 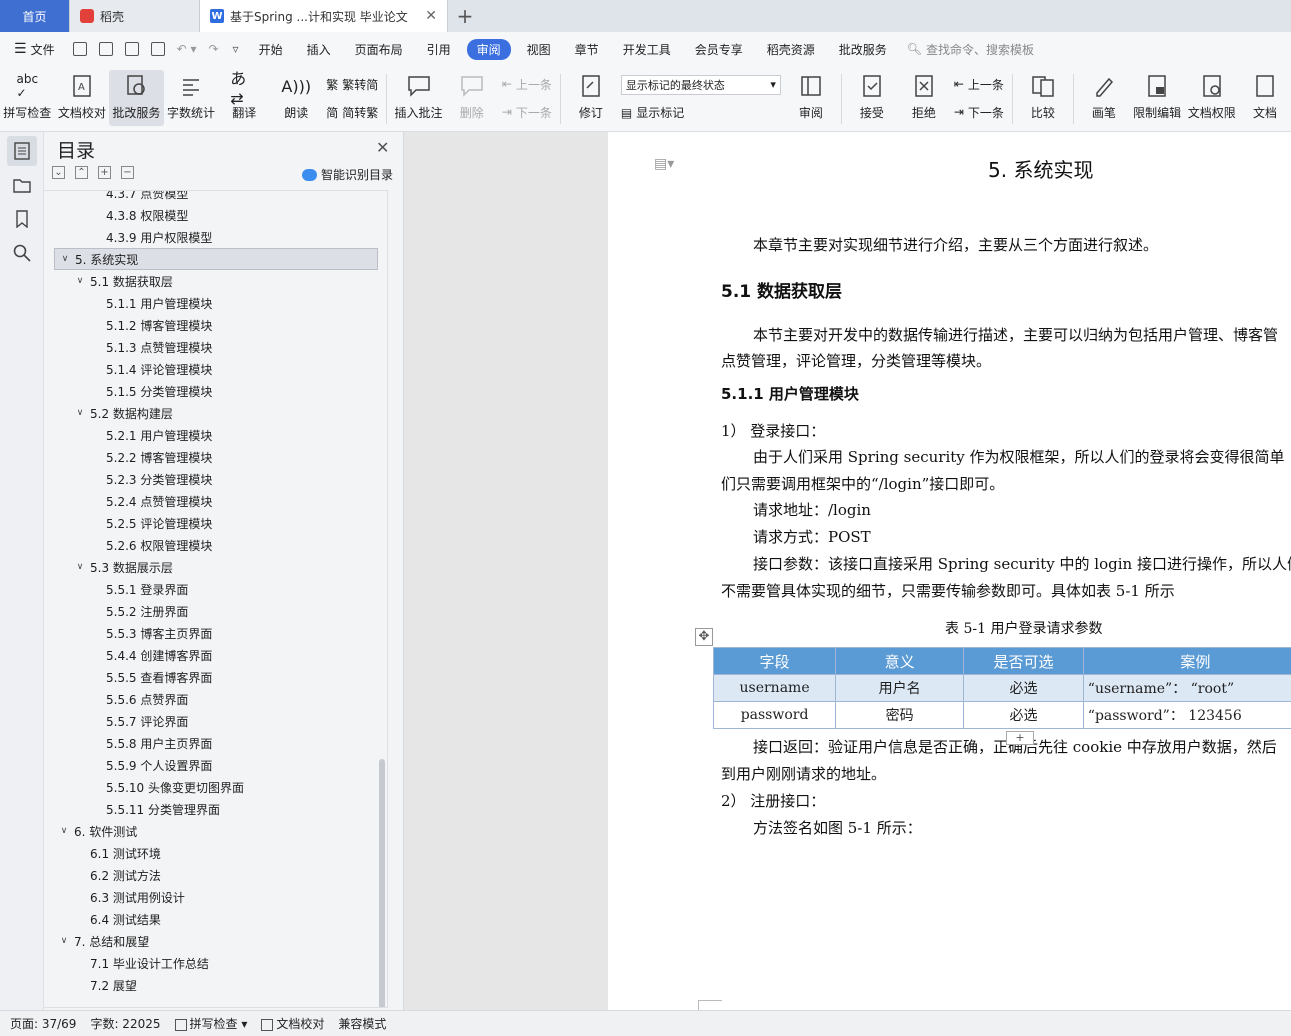 What do you see at coordinates (82, 98) in the screenshot?
I see `doc-proof-button: A 文档校对` at bounding box center [82, 98].